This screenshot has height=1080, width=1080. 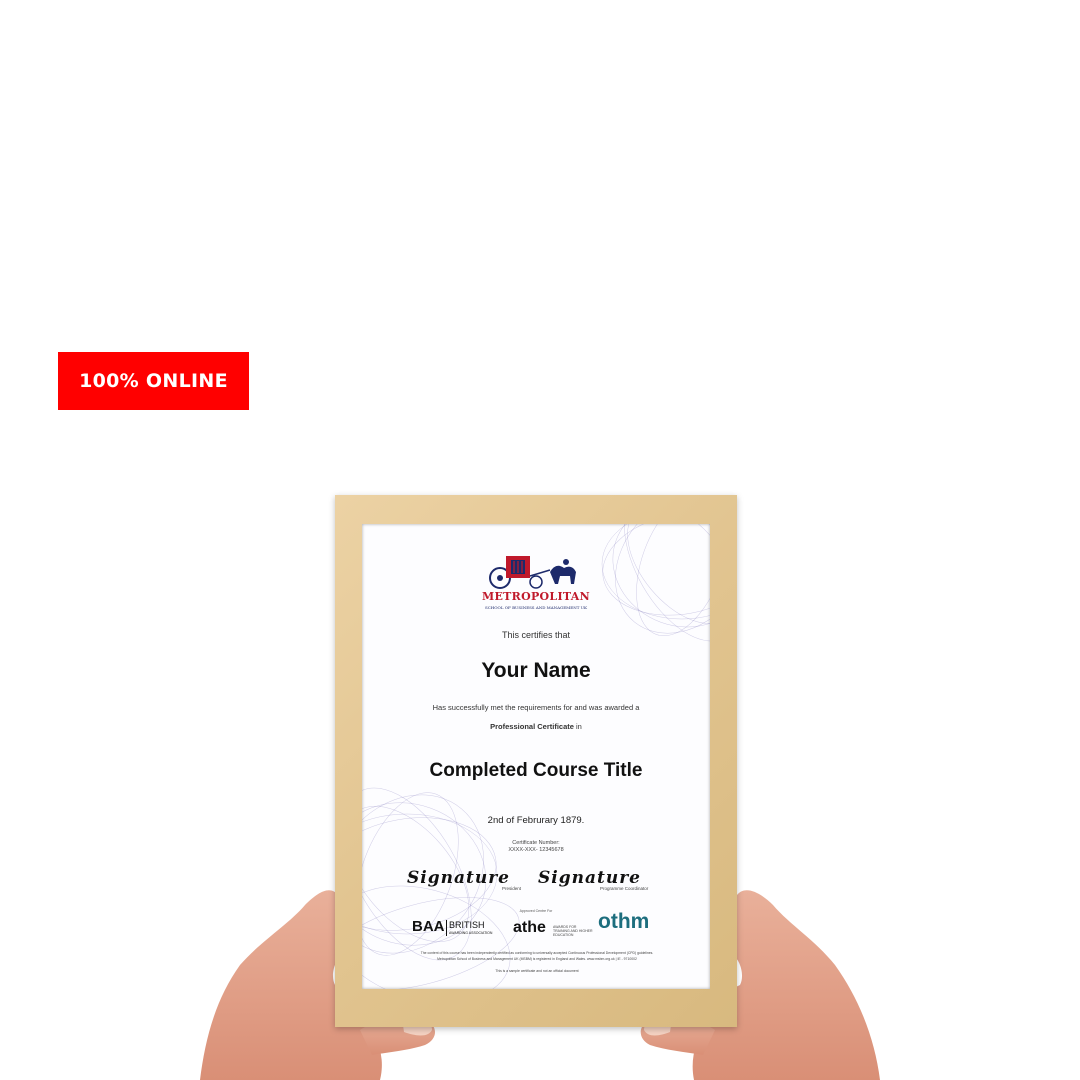 I want to click on athe-subtitle: AWARDS FOR TRAINING AND HIGHER EDUCATION, so click(x=573, y=931).